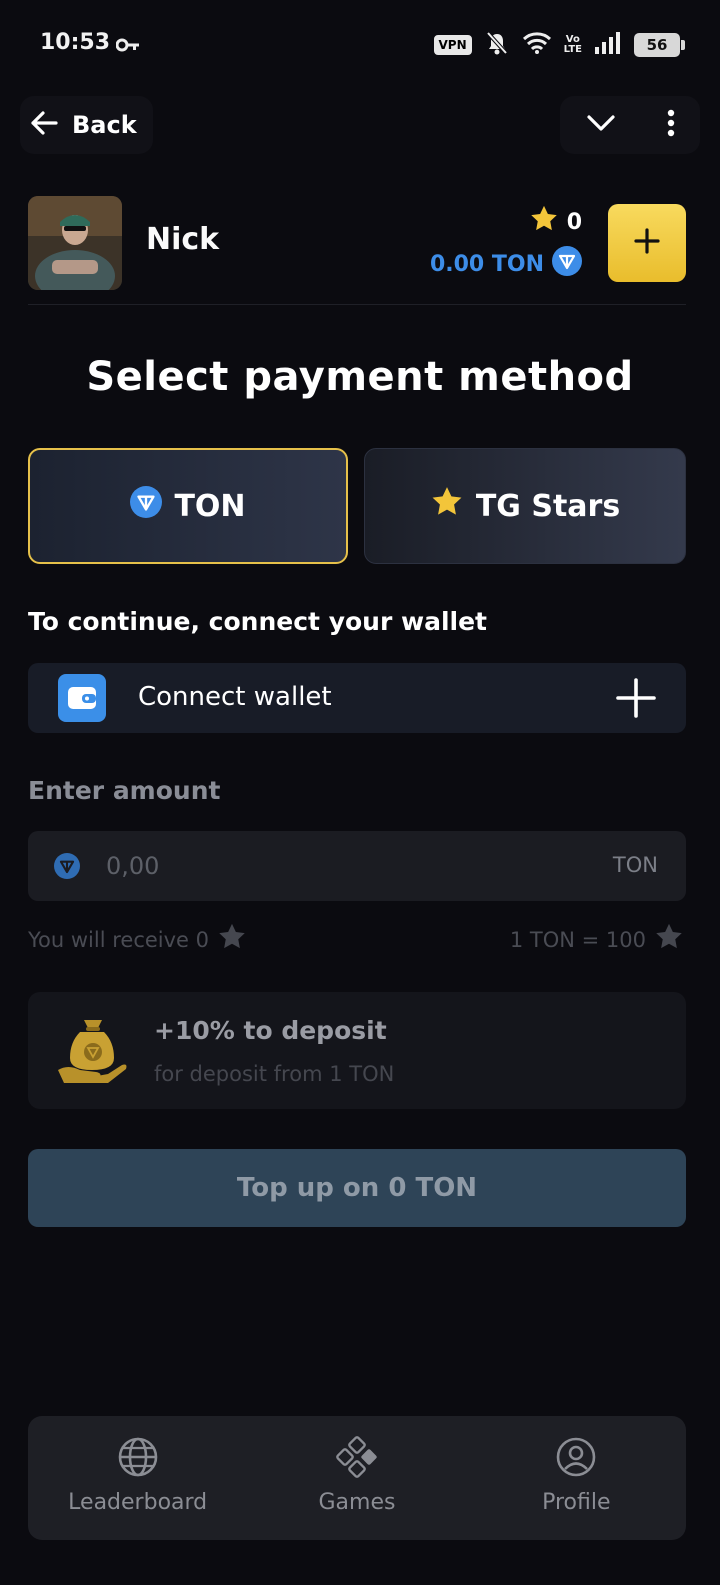 Image resolution: width=720 pixels, height=1585 pixels. I want to click on ton-balance: 0.00 TON, so click(506, 264).